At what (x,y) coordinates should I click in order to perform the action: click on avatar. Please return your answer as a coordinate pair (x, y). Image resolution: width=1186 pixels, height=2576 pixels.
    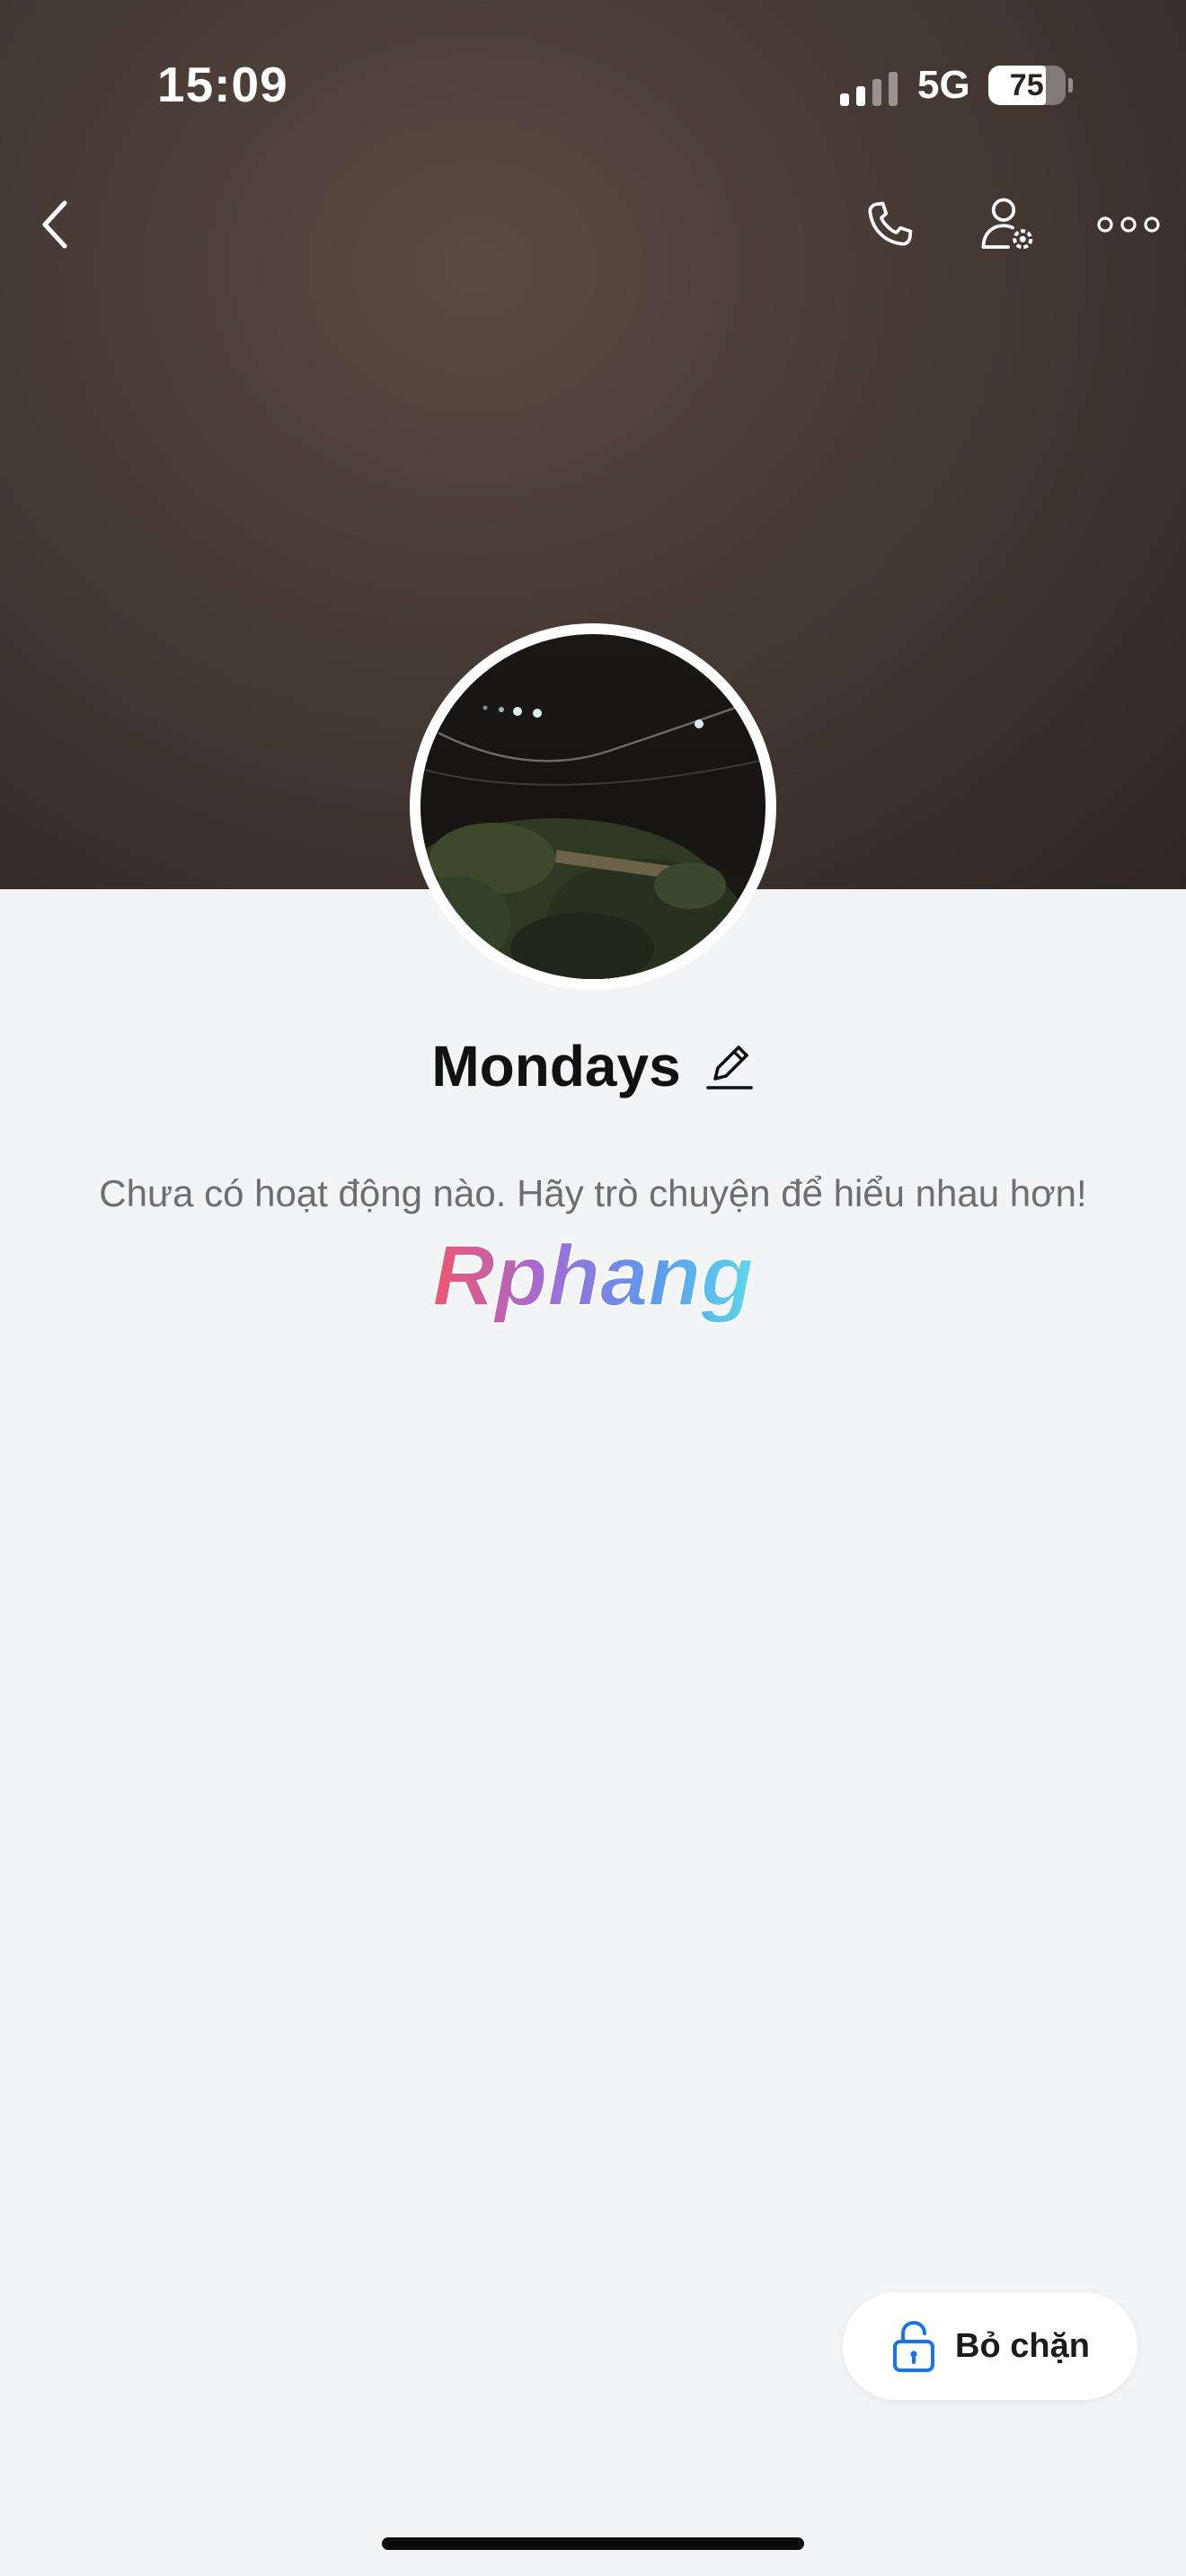
    Looking at the image, I should click on (593, 806).